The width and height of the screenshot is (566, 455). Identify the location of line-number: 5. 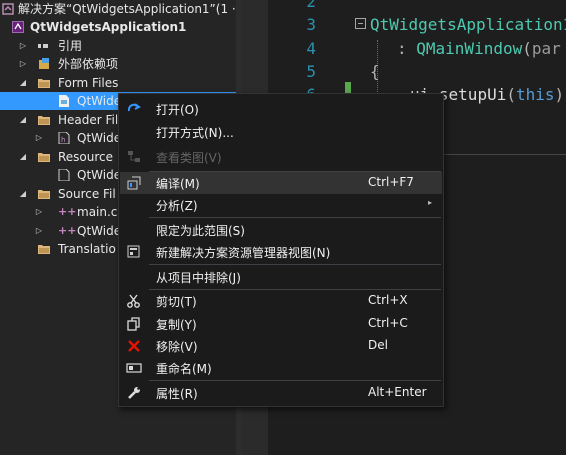
(311, 71).